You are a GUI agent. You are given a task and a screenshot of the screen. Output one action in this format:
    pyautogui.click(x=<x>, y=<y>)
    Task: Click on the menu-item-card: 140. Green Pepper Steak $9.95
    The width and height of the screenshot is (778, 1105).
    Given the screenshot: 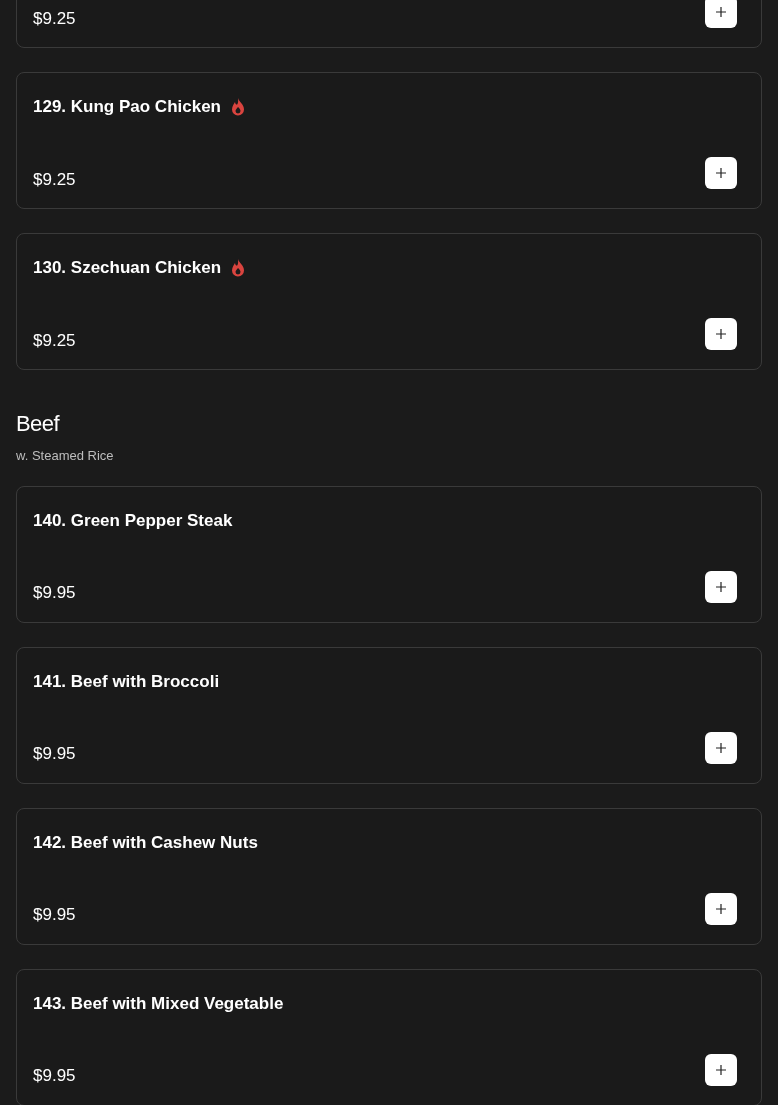 What is the action you would take?
    pyautogui.click(x=389, y=554)
    